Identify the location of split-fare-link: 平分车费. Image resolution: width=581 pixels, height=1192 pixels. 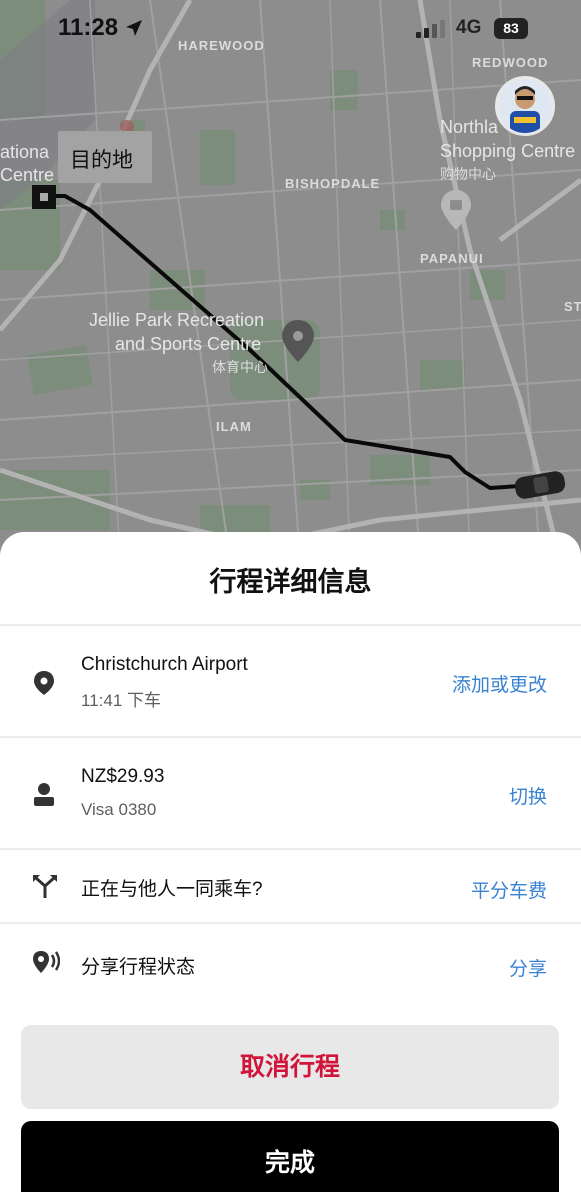
(509, 889).